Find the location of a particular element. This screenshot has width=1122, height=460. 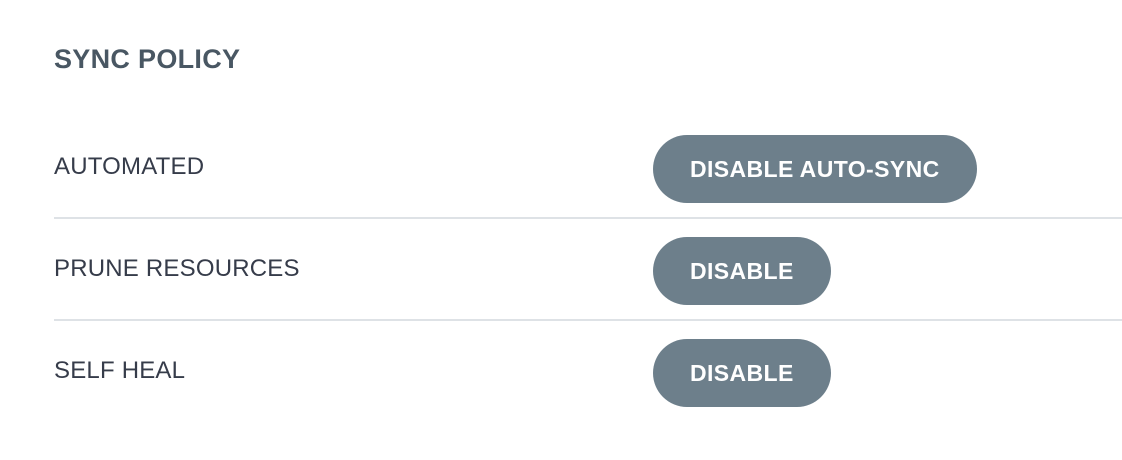

row-label-self-heal: SELF HEAL is located at coordinates (120, 370).